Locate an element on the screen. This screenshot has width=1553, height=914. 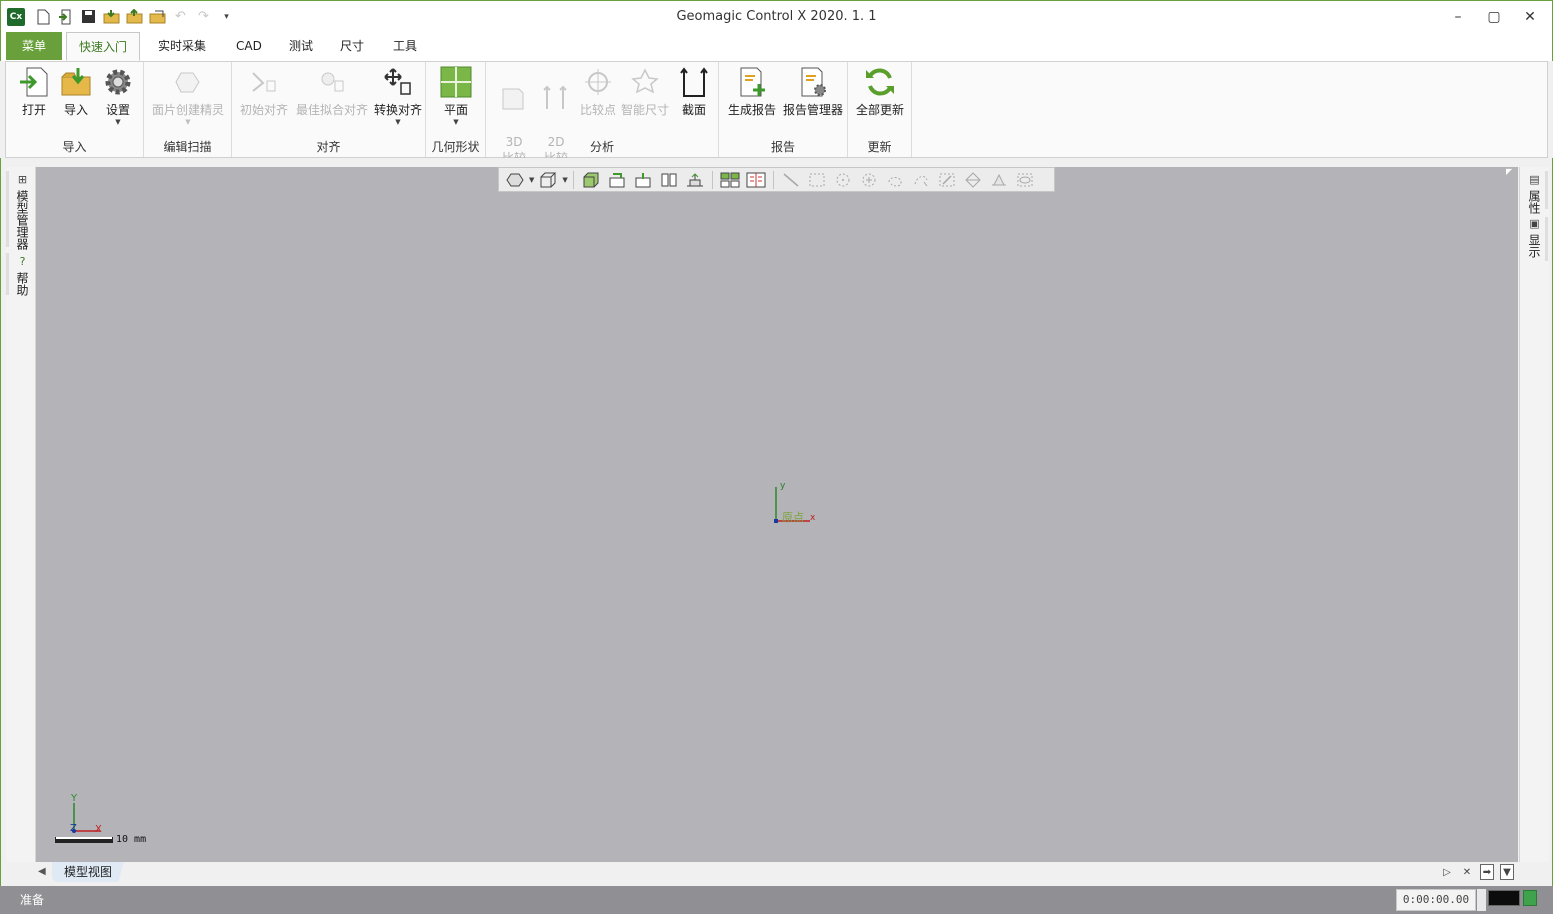
polygon-select-icon is located at coordinates (869, 179).